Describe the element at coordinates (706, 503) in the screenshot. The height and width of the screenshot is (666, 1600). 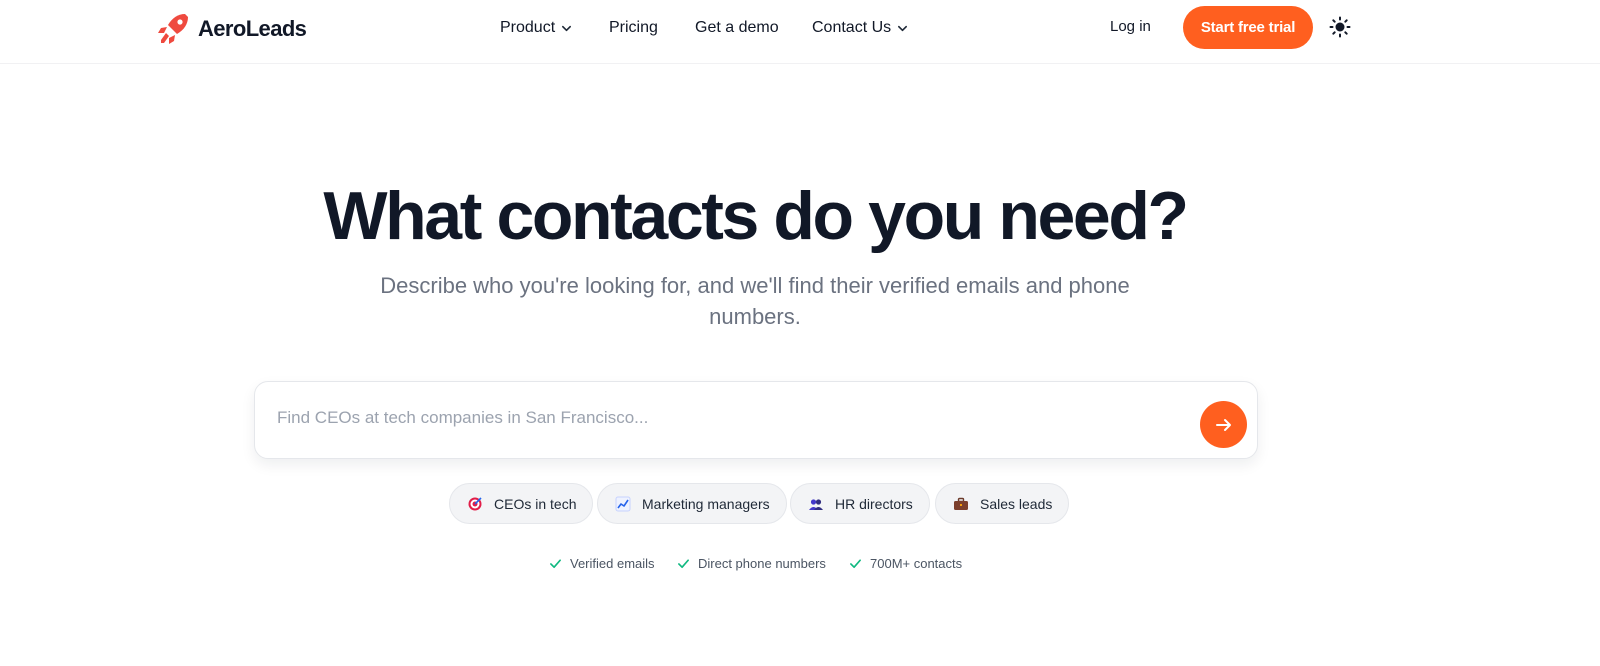
I see `chip-label: Marketing managers` at that location.